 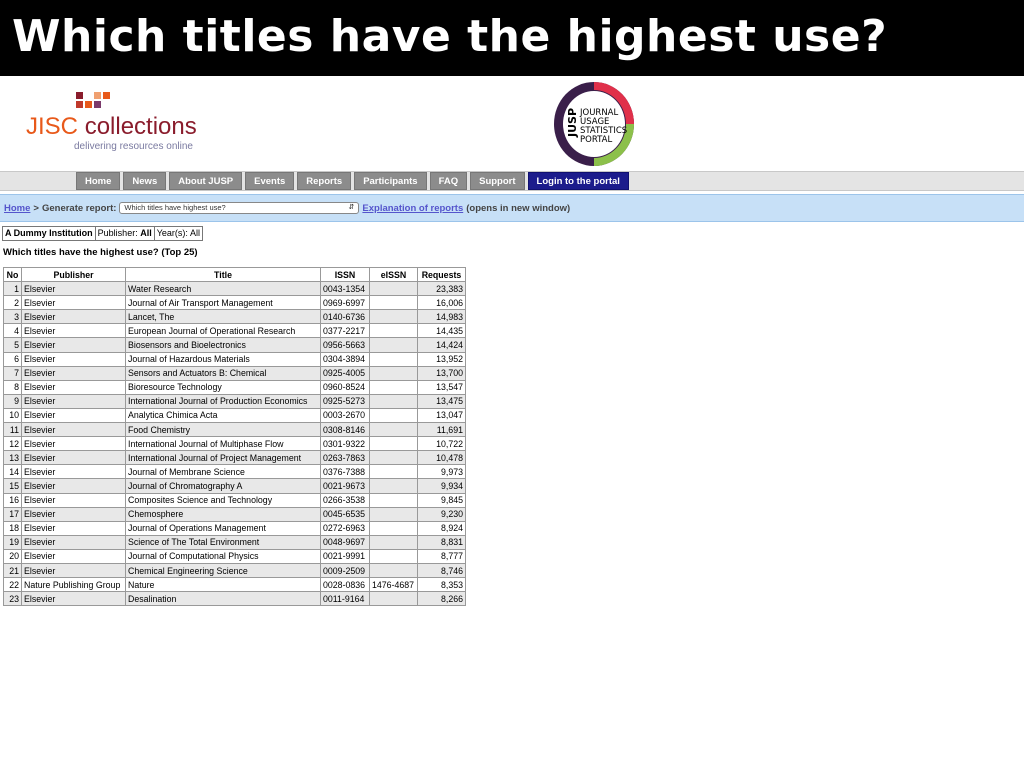 What do you see at coordinates (345, 444) in the screenshot?
I see `cell-issn: 0301-9322` at bounding box center [345, 444].